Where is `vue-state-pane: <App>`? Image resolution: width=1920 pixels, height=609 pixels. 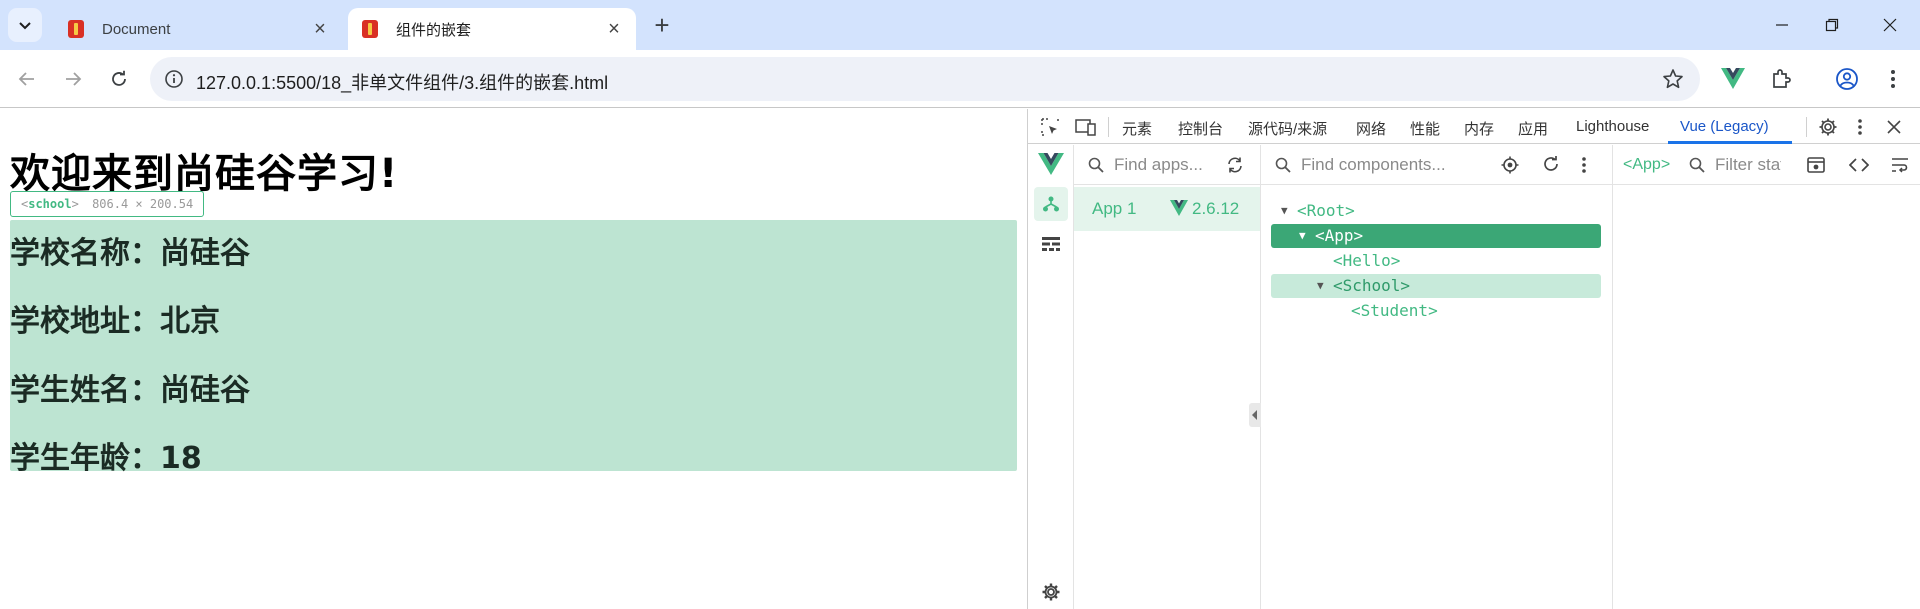
vue-state-pane: <App> is located at coordinates (1766, 377).